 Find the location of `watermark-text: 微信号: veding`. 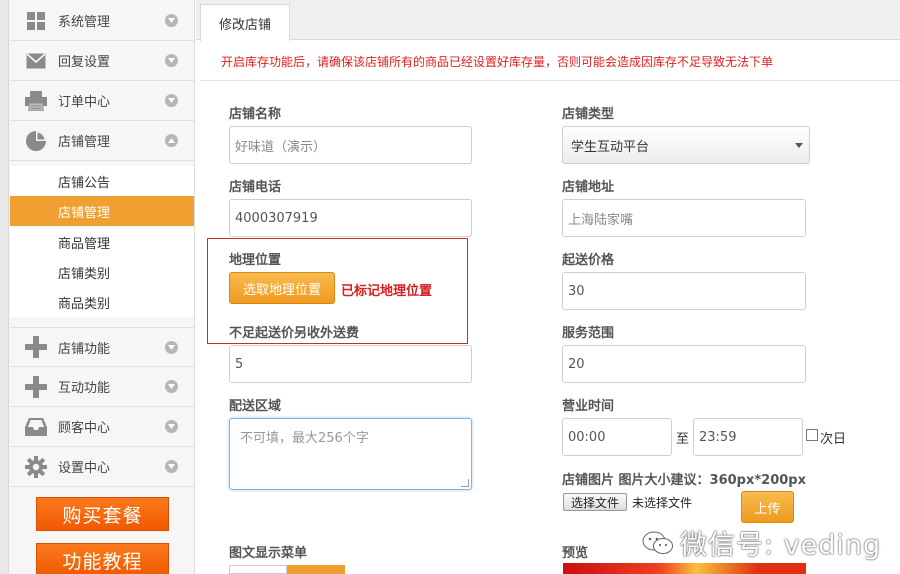

watermark-text: 微信号: veding is located at coordinates (781, 545).